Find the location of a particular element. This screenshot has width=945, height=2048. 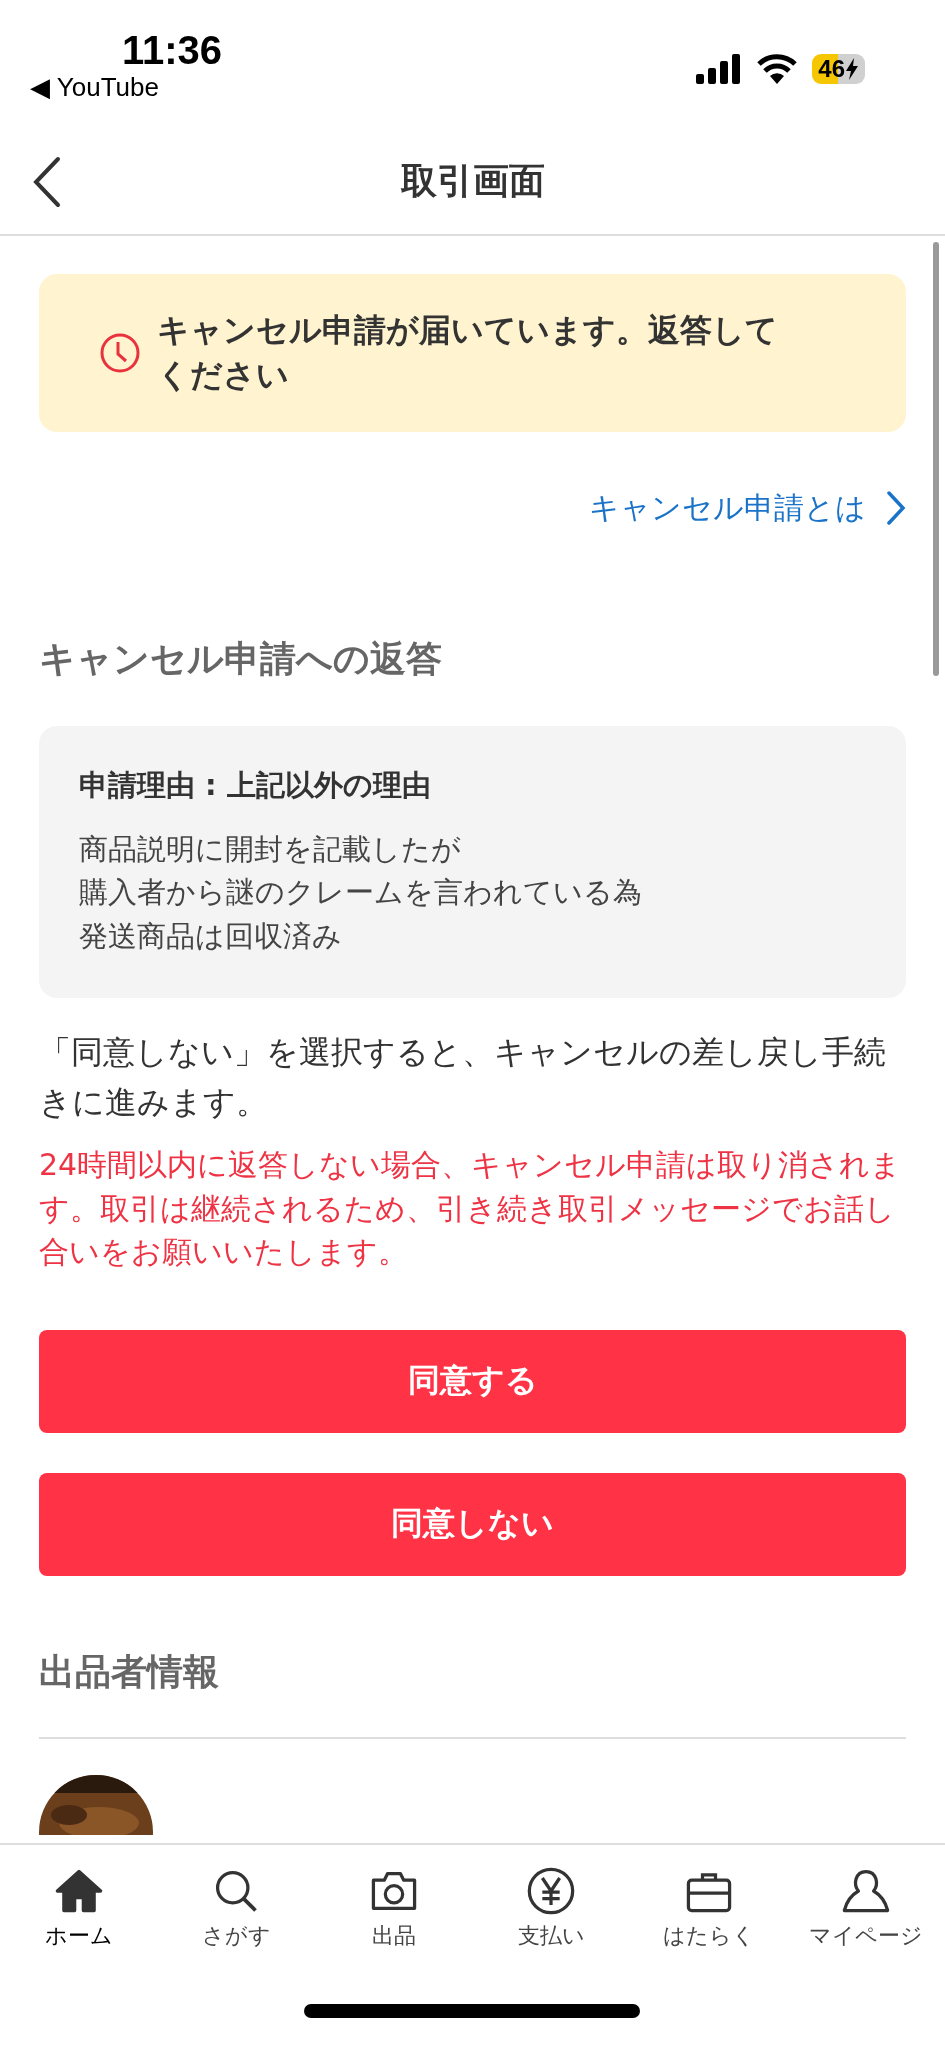

bolt-icon is located at coordinates (852, 69).